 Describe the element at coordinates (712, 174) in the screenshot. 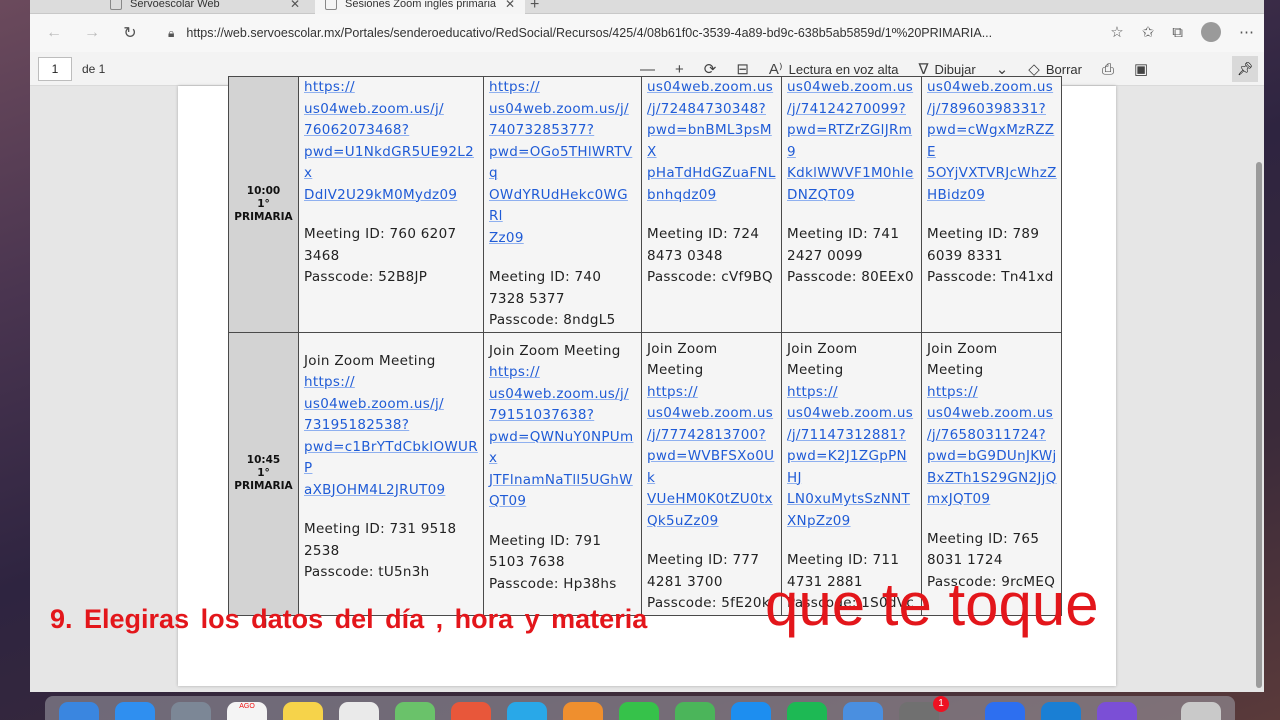

I see `zoom-link: pHaTdHdGZuaFNL` at that location.